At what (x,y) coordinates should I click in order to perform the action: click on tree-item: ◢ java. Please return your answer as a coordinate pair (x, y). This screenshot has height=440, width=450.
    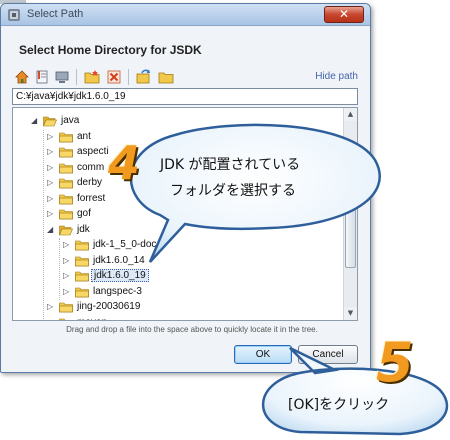
    Looking at the image, I should click on (155, 121).